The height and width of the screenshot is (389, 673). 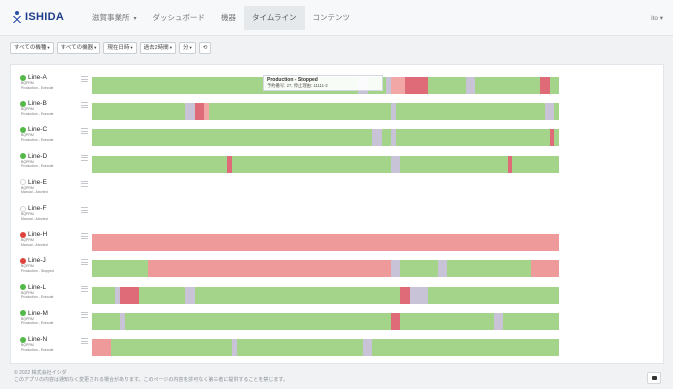 What do you see at coordinates (55, 156) in the screenshot?
I see `line-name: Line-D` at bounding box center [55, 156].